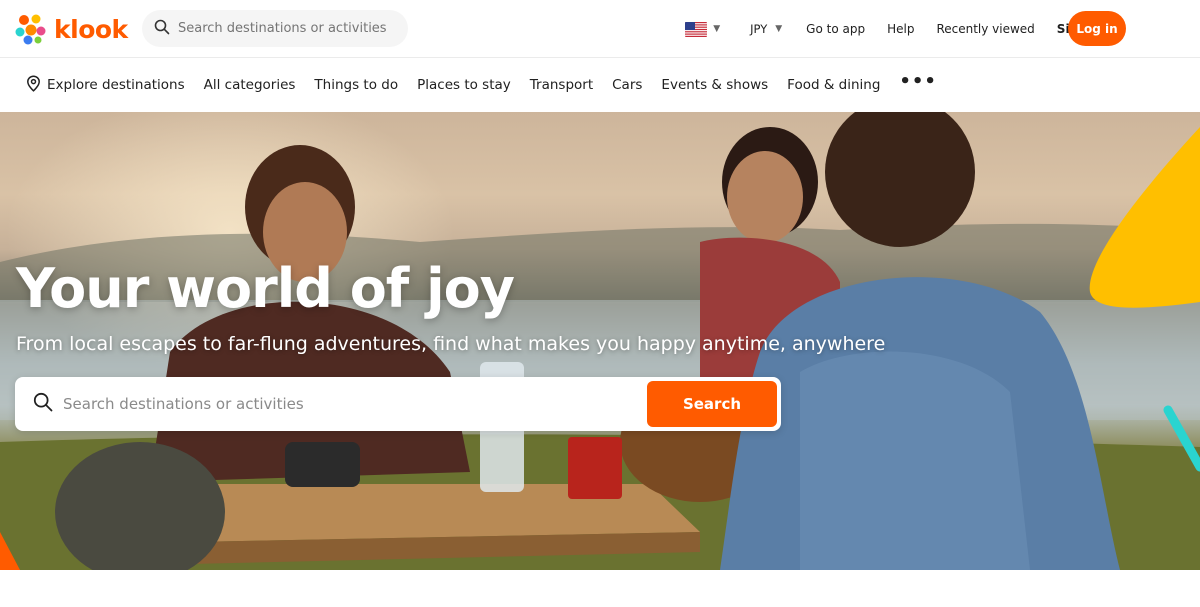  I want to click on nav-places-to-stay: Places to stay, so click(464, 85).